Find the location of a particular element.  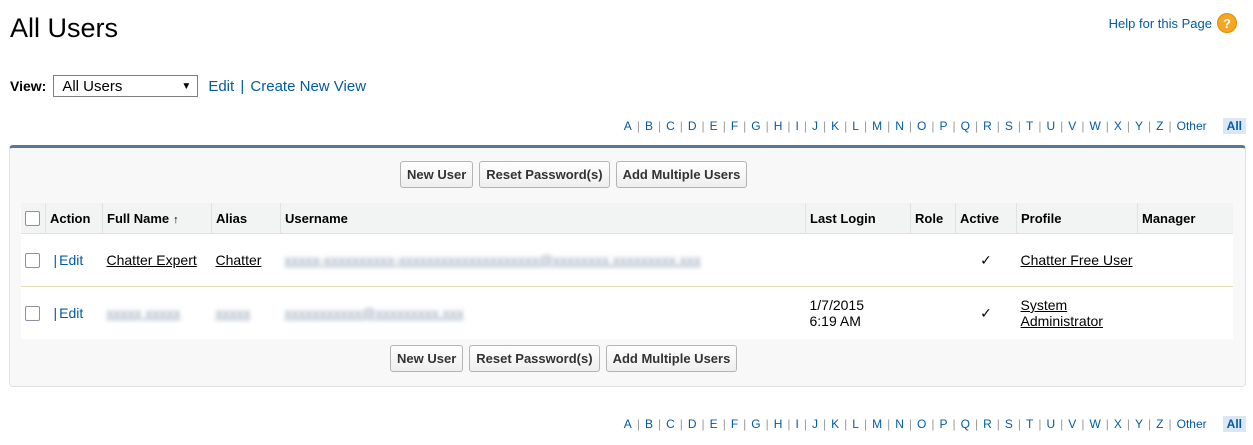

full-name-link: xxxxx xxxxx is located at coordinates (144, 313).